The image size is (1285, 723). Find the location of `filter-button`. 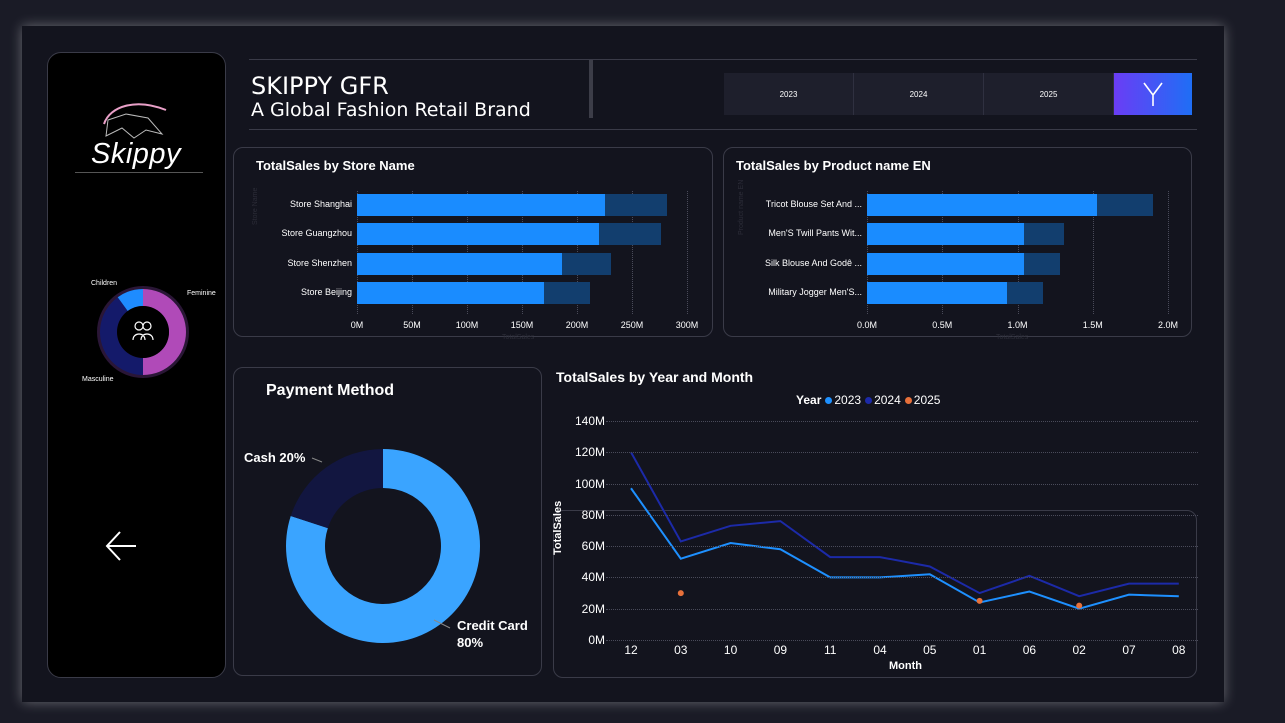

filter-button is located at coordinates (1153, 94).